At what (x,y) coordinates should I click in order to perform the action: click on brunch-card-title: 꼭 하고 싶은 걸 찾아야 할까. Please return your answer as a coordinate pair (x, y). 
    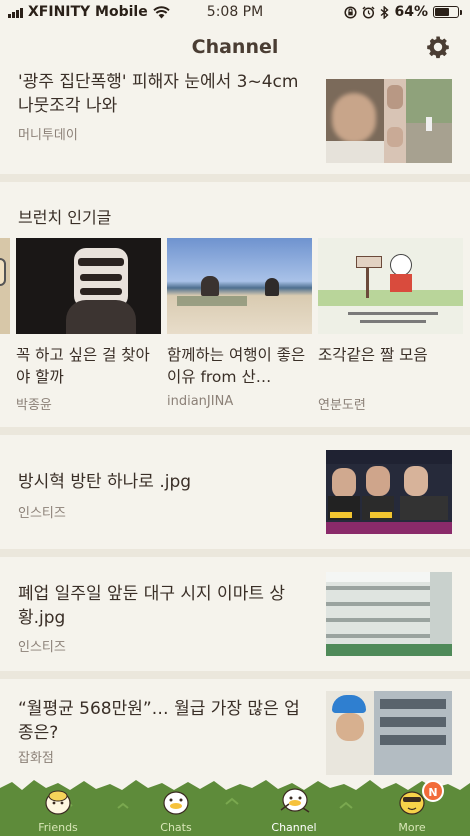
    Looking at the image, I should click on (83, 366).